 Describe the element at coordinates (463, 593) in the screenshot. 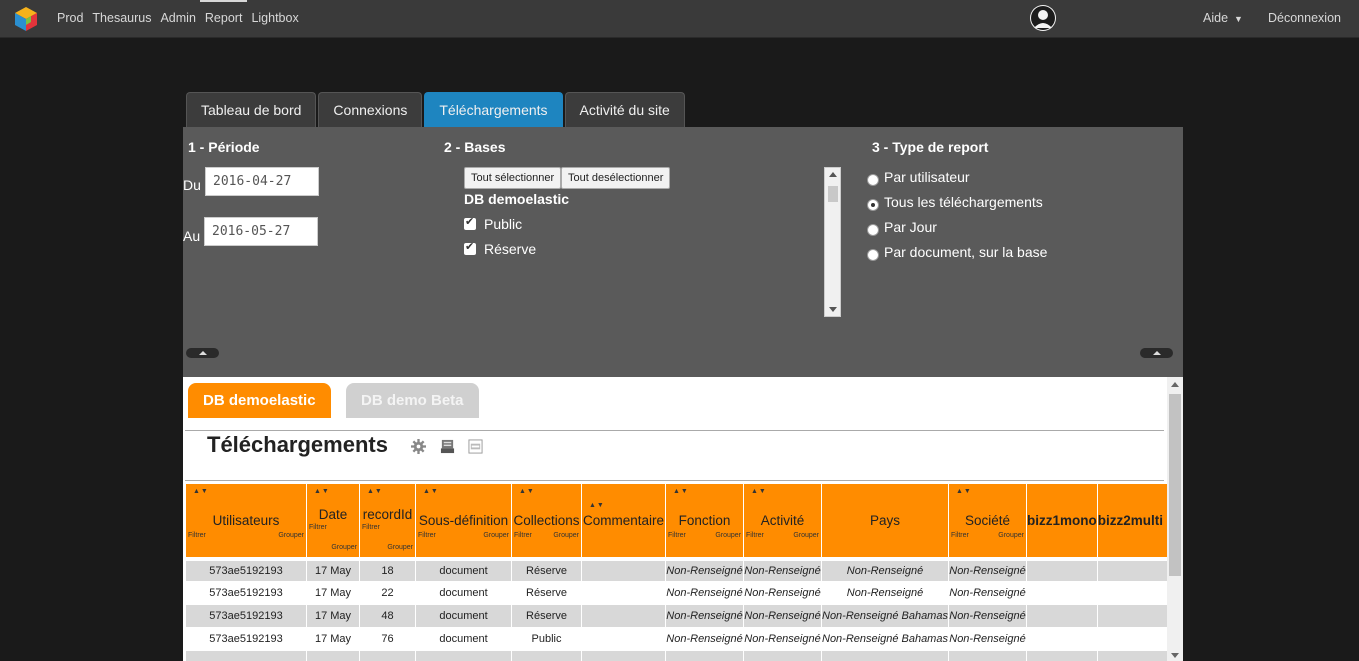

I see `table-cell: document` at that location.